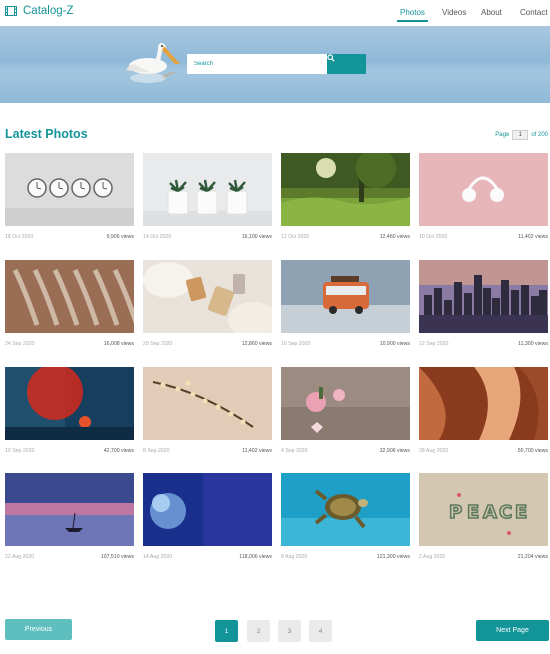 Image resolution: width=550 pixels, height=654 pixels. I want to click on photo-meta: 22 Aug 2020 107,510 views, so click(69, 557).